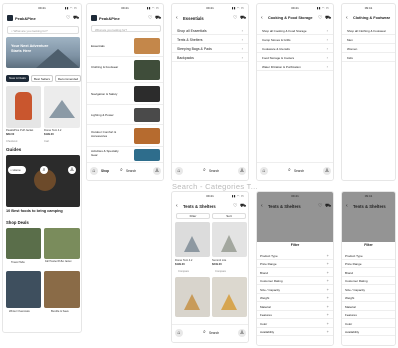 The height and width of the screenshot is (348, 398). I want to click on filter-row: Brand +, so click(295, 272).